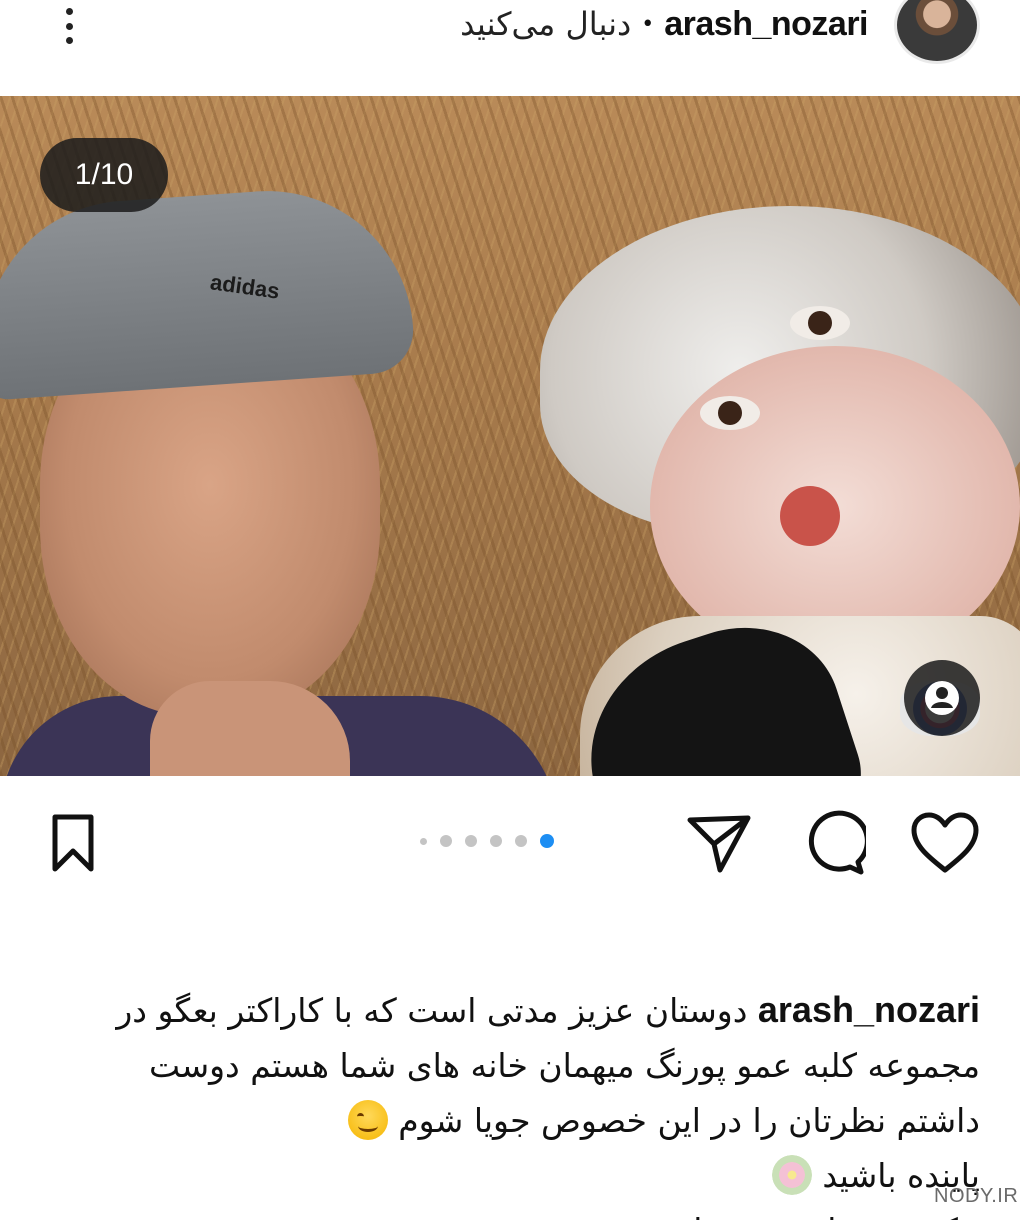  I want to click on share-icon, so click(719, 844).